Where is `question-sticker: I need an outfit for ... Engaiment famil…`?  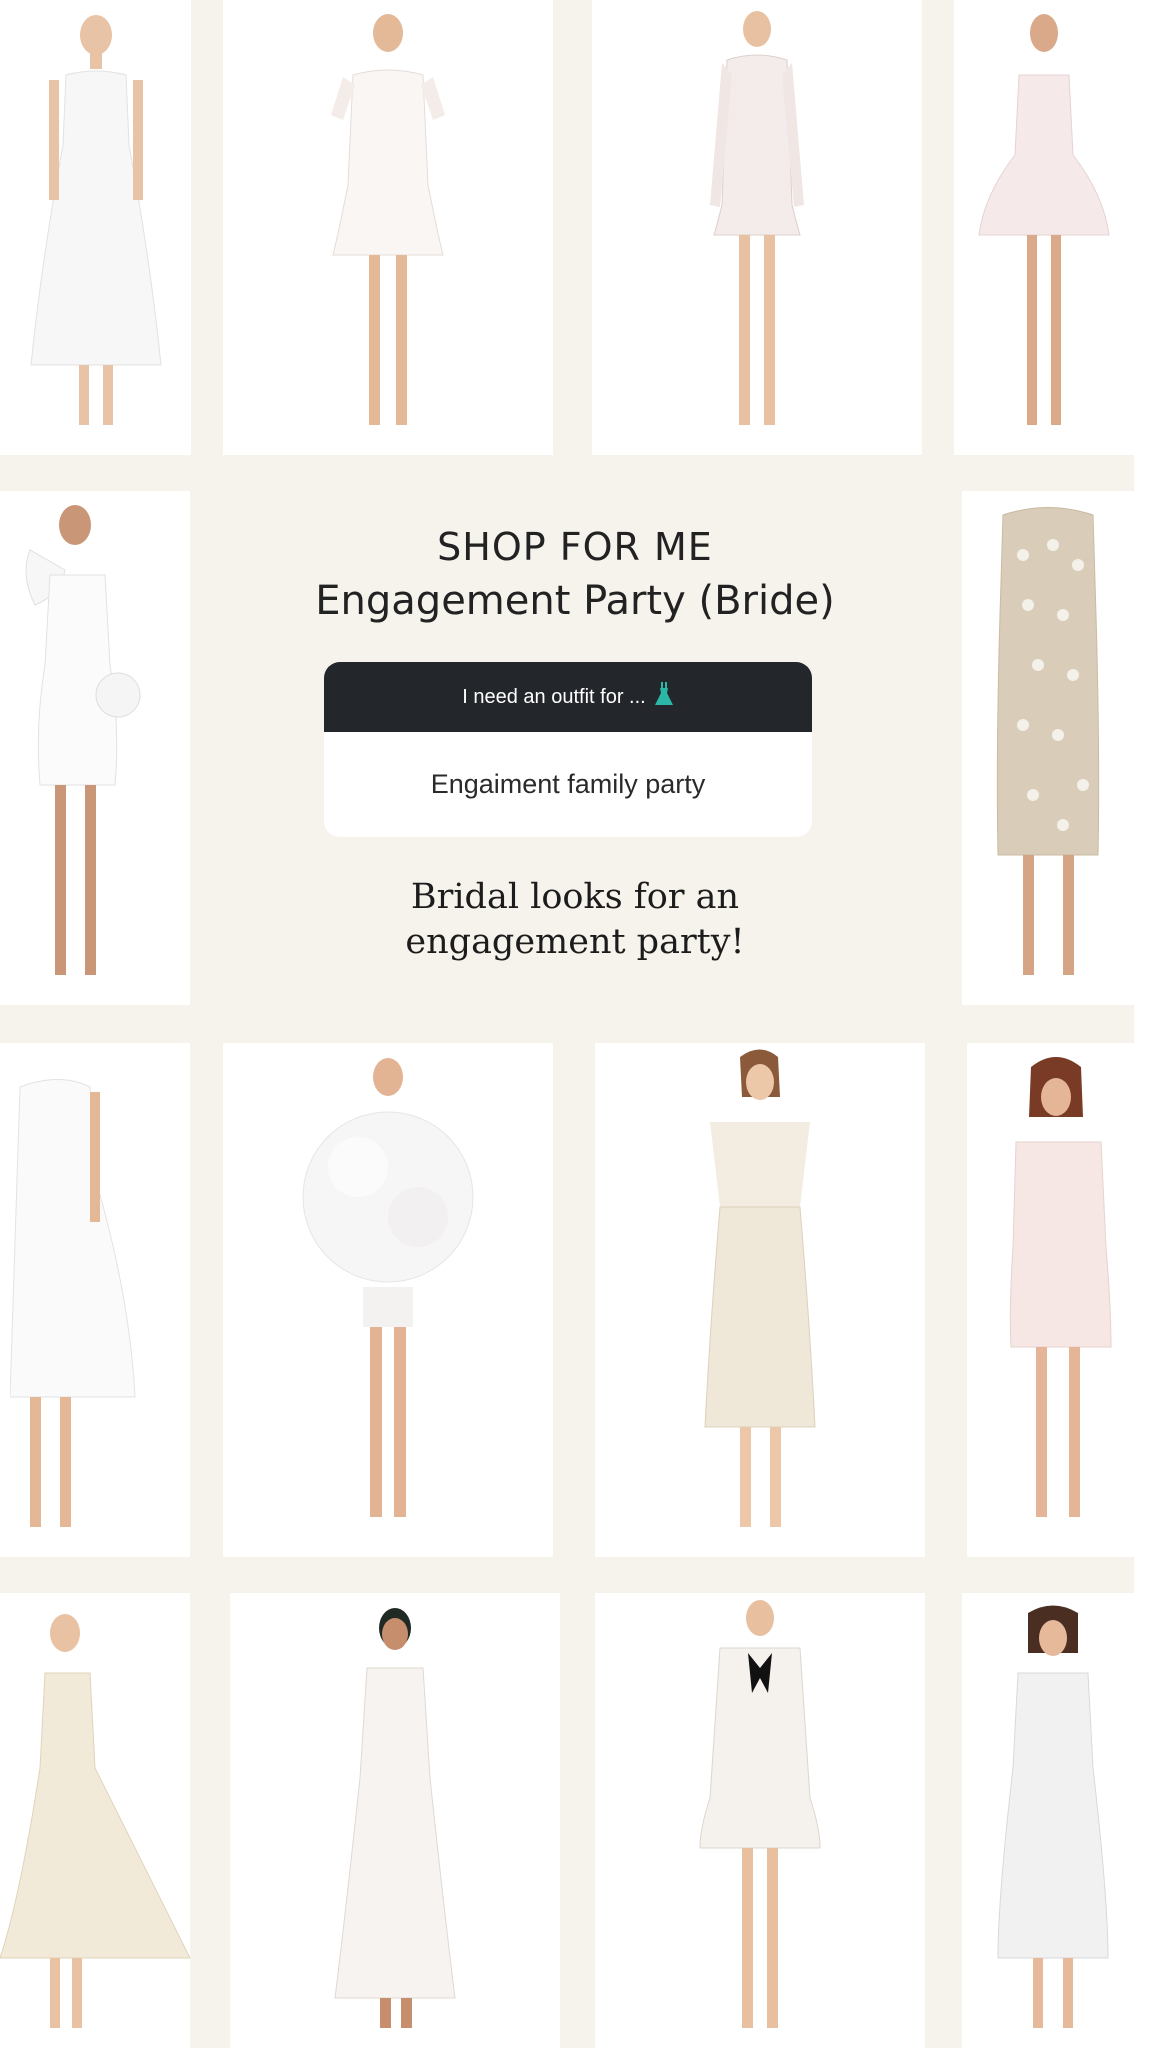 question-sticker: I need an outfit for ... Engaiment famil… is located at coordinates (568, 749).